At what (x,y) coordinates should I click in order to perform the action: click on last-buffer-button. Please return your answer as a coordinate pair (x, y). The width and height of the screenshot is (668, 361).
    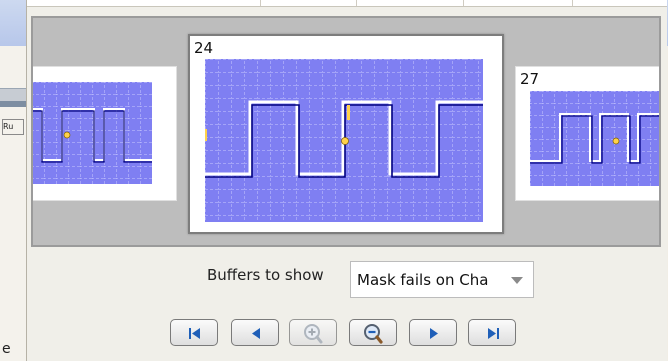
    Looking at the image, I should click on (492, 332).